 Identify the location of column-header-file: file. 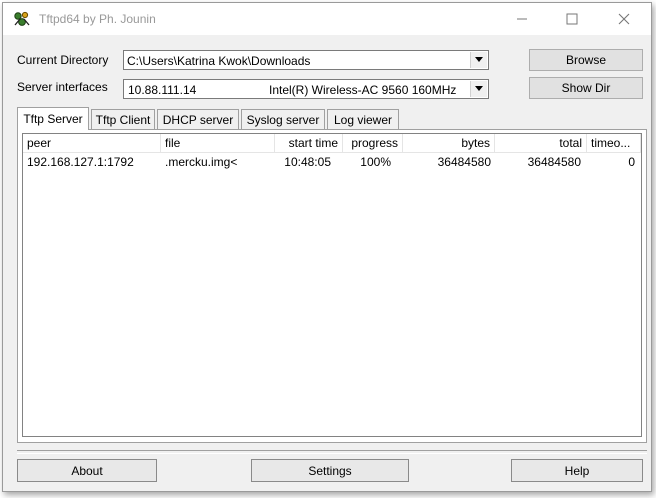
(218, 143).